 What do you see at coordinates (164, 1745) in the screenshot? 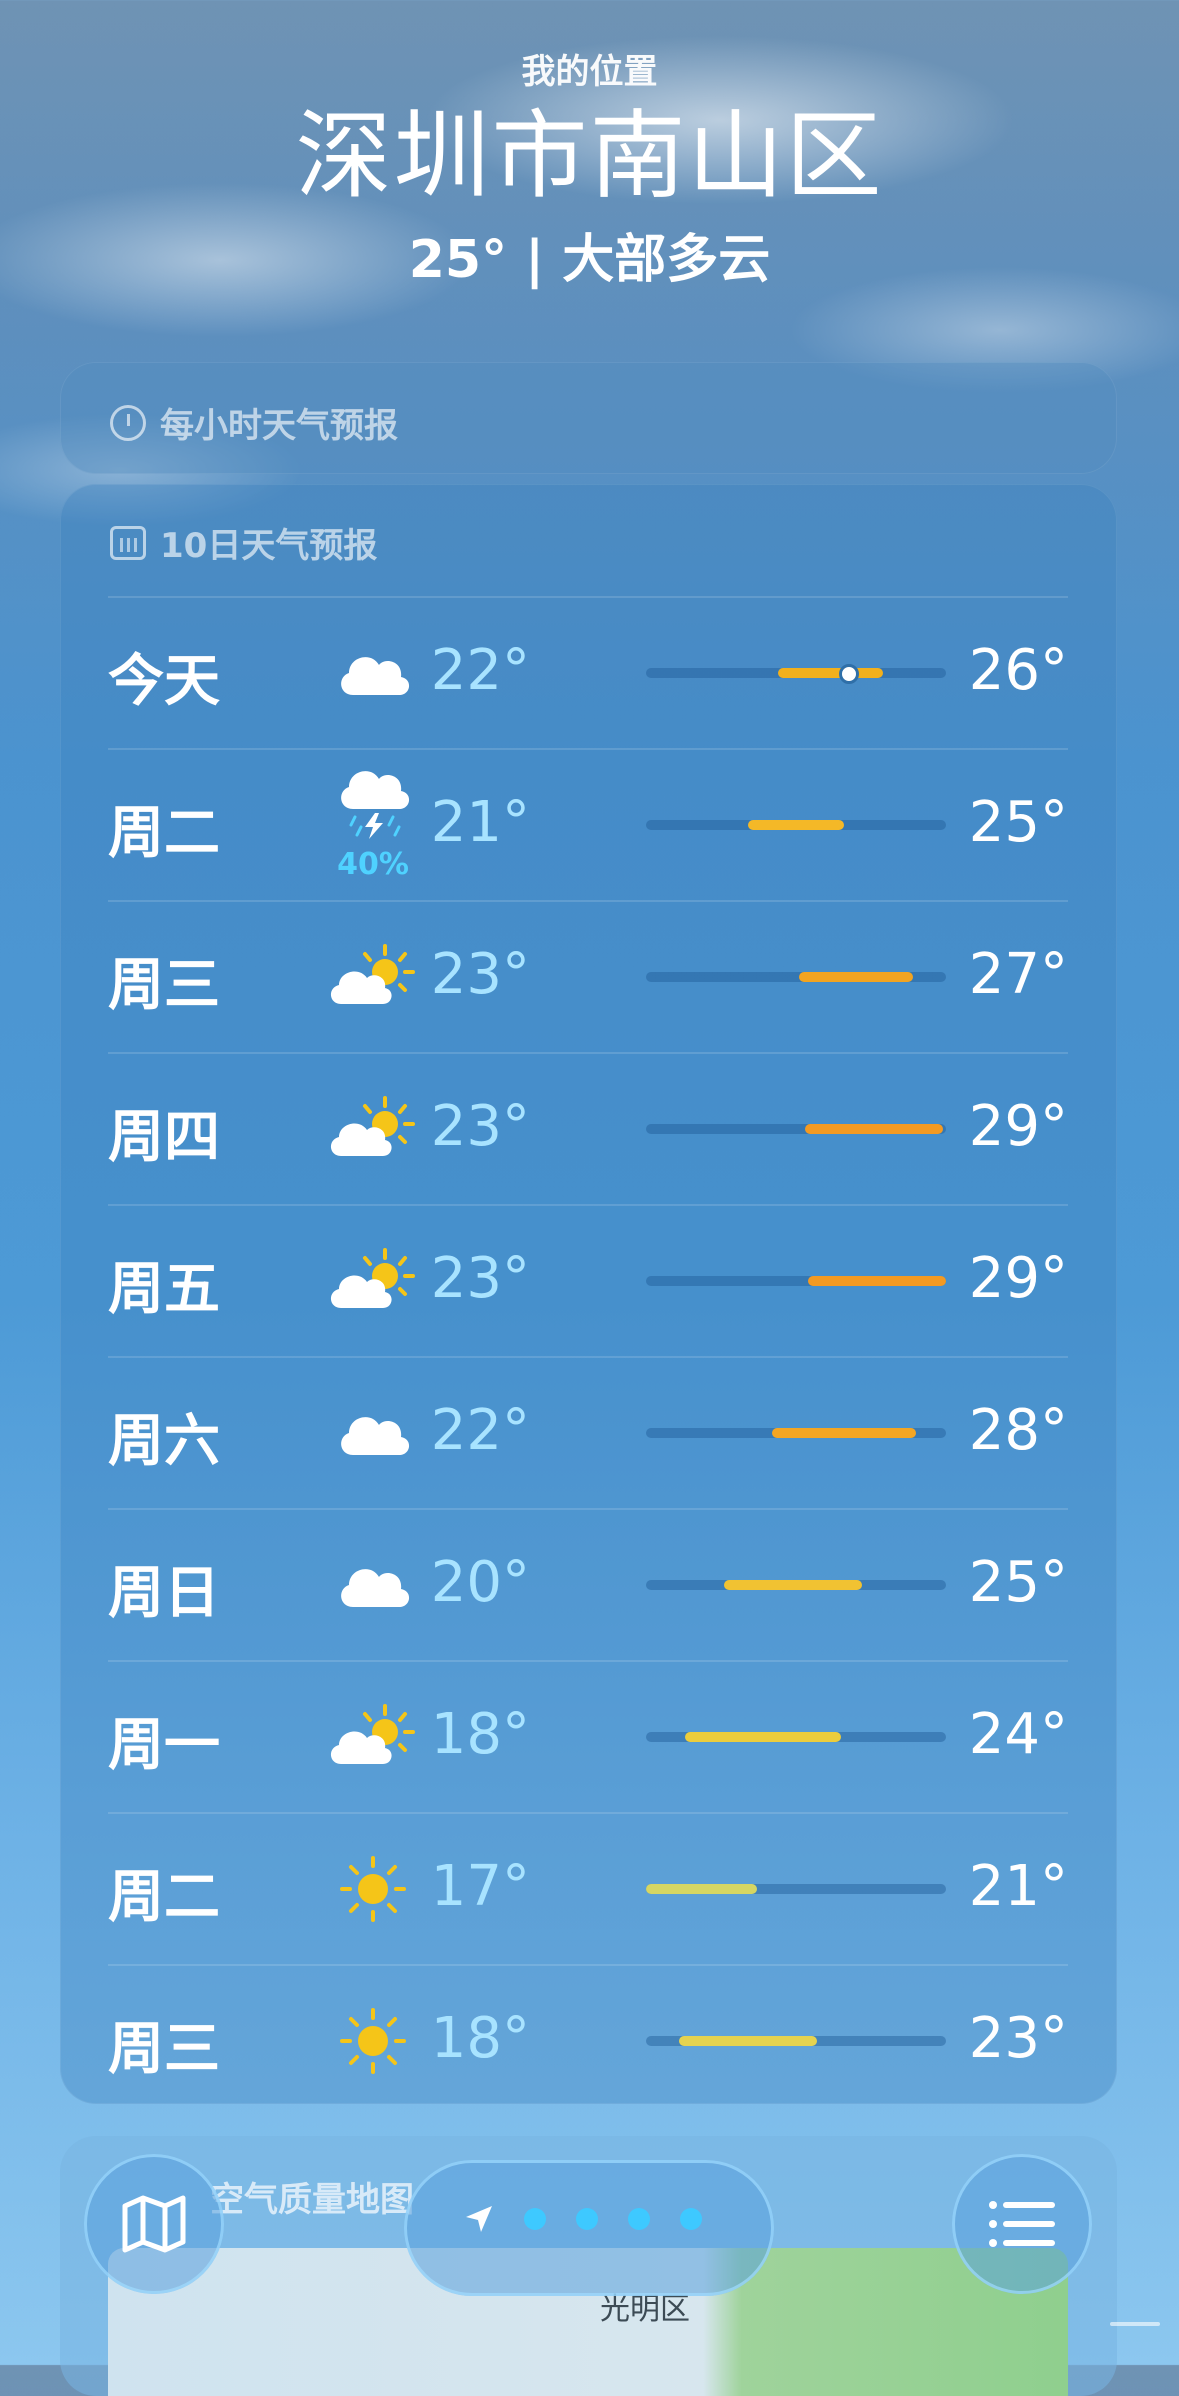
I see `day-name: 周一` at bounding box center [164, 1745].